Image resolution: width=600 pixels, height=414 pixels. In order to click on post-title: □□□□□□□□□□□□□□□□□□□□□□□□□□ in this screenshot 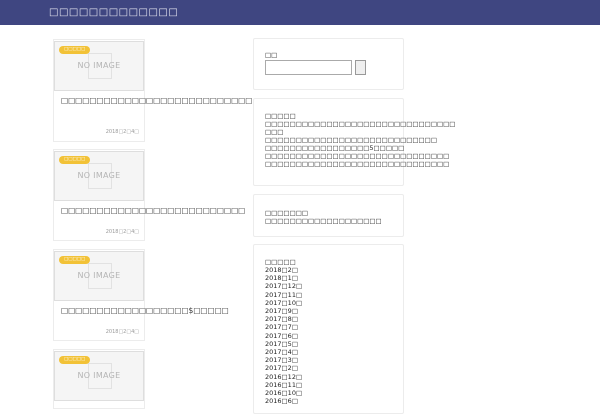, I will do `click(149, 208)`.